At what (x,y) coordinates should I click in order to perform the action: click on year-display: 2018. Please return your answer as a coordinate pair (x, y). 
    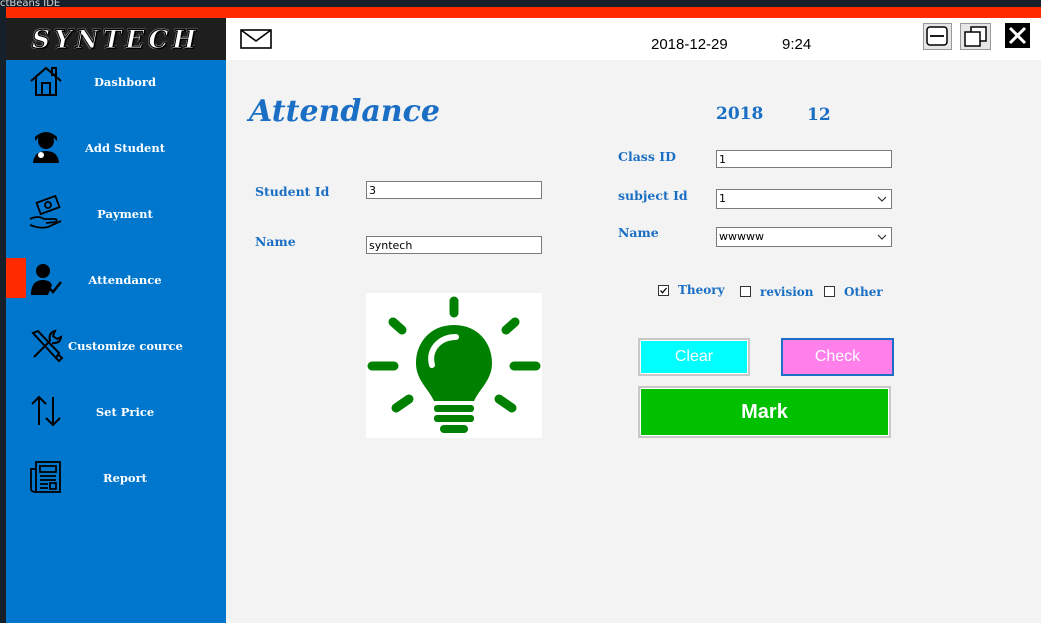
    Looking at the image, I should click on (740, 114).